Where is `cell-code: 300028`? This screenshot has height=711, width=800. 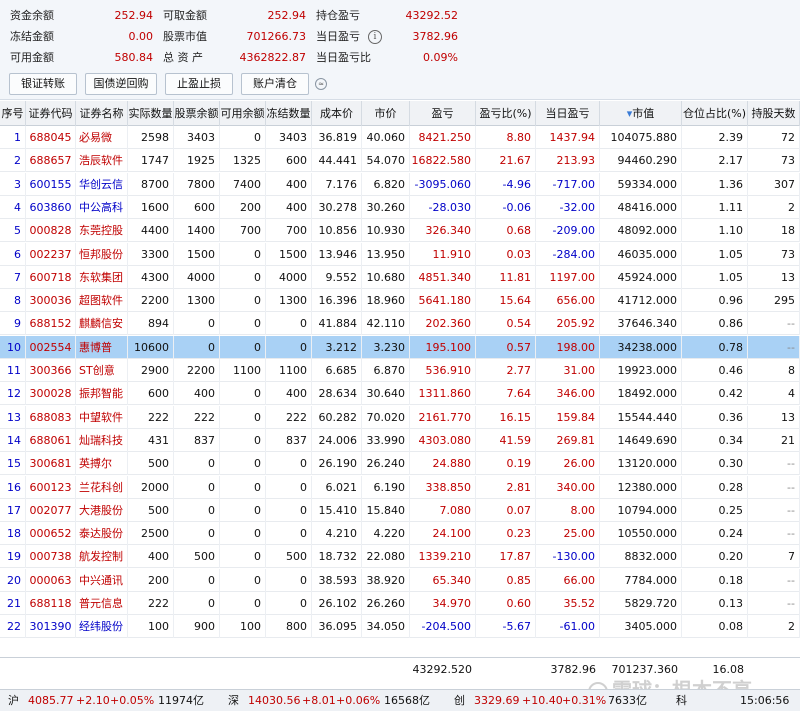
cell-code: 300028 is located at coordinates (51, 394).